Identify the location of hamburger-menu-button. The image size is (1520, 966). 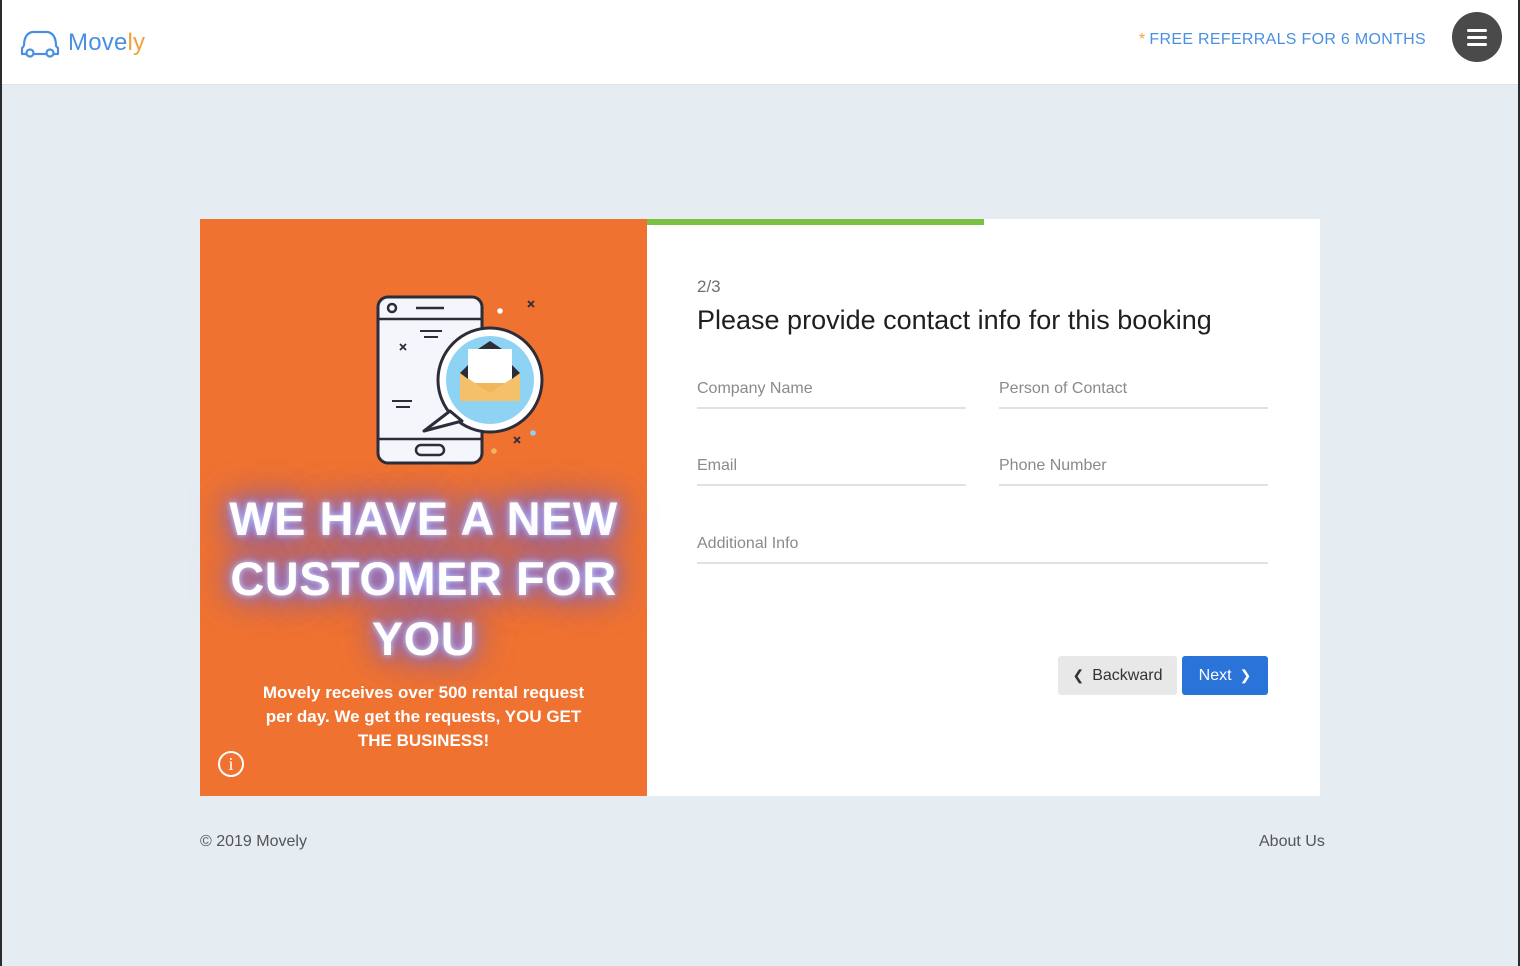
(1477, 37).